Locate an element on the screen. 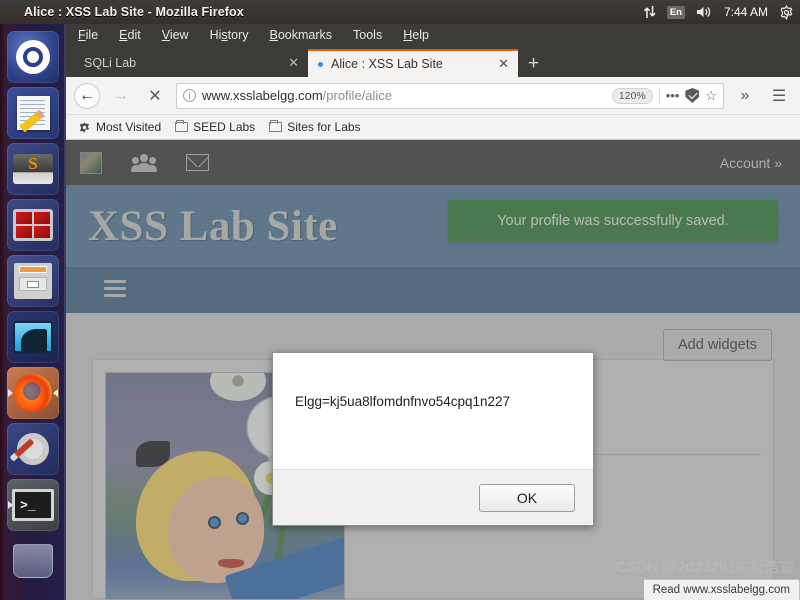  envelope-icon is located at coordinates (197, 162).